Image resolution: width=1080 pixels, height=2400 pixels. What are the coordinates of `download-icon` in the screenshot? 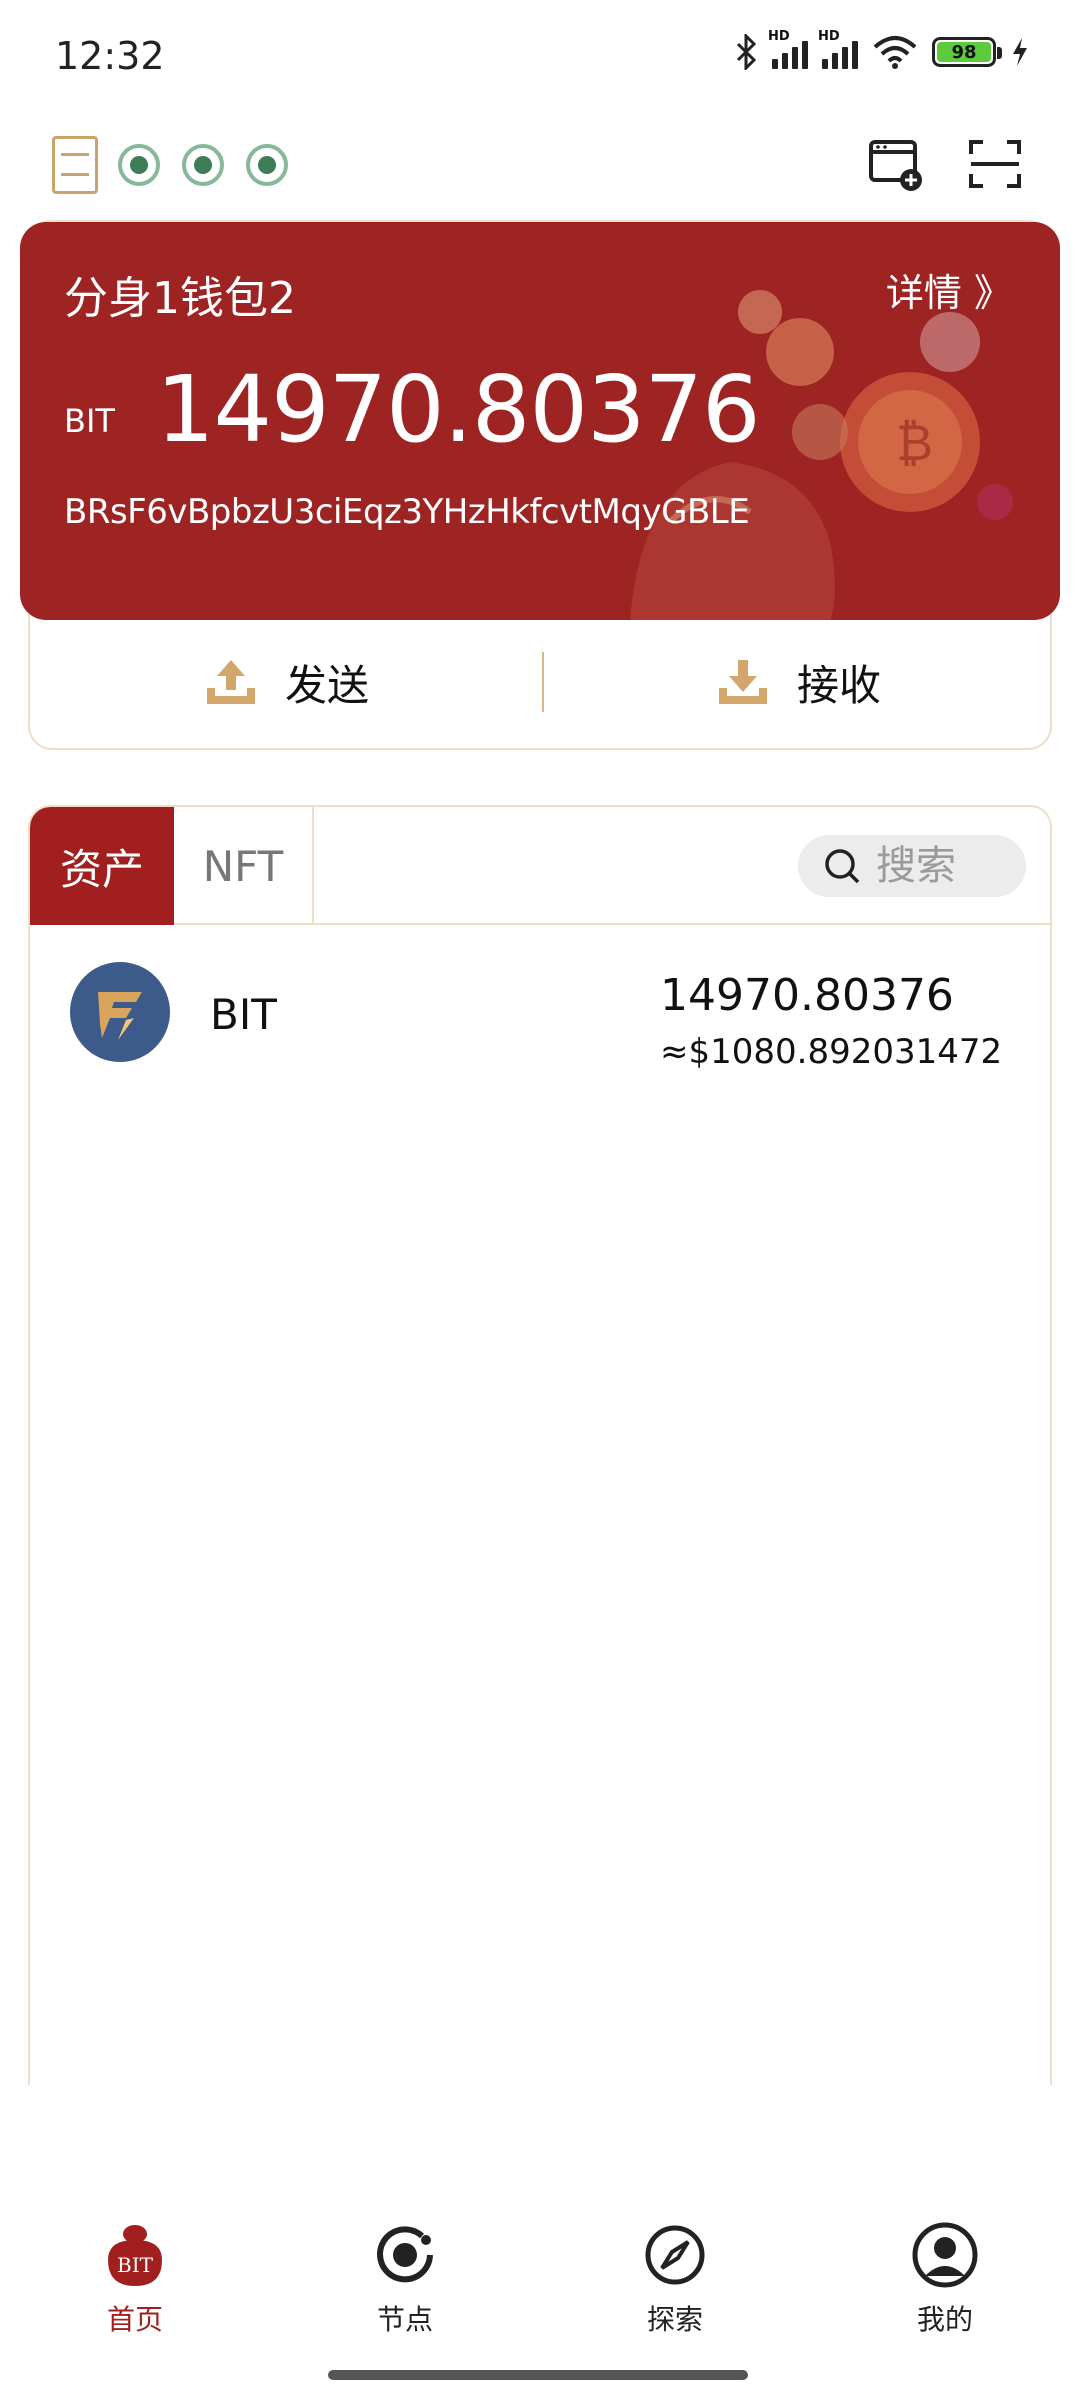 It's located at (742, 682).